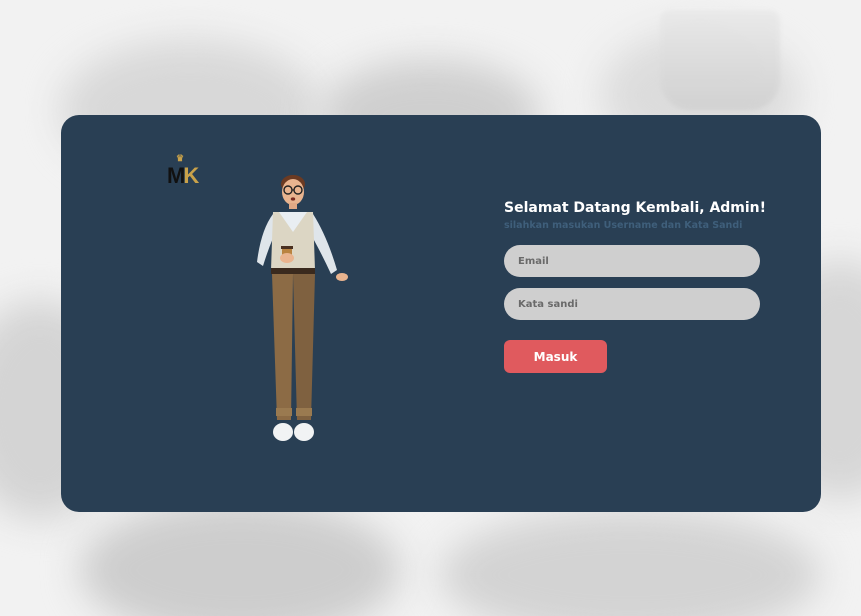 The width and height of the screenshot is (861, 616). Describe the element at coordinates (180, 158) in the screenshot. I see `crown-icon: ♛` at that location.